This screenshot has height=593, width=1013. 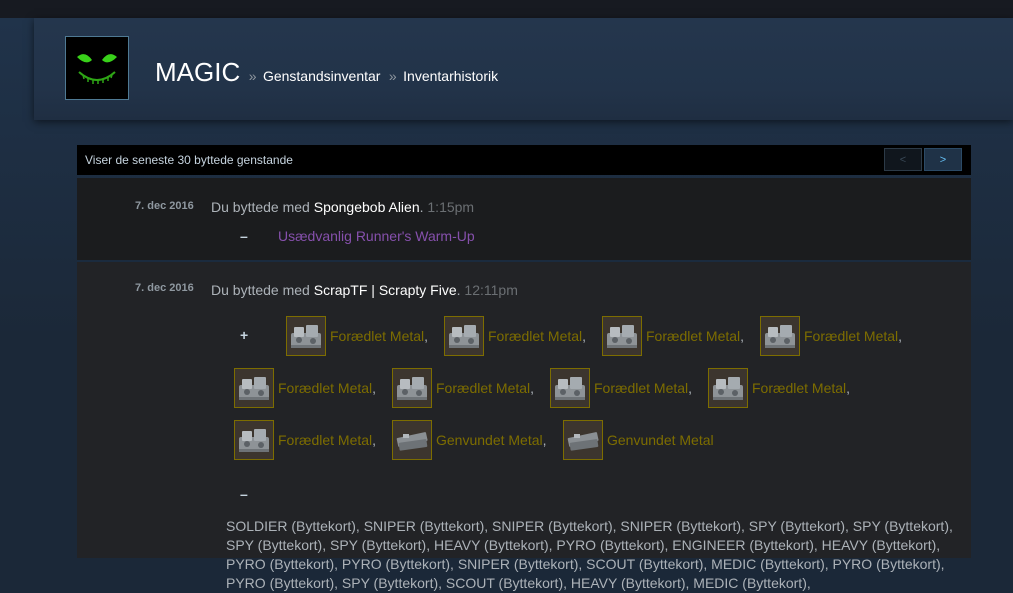 What do you see at coordinates (367, 207) in the screenshot?
I see `trade-partner-link: Spongebob Alien` at bounding box center [367, 207].